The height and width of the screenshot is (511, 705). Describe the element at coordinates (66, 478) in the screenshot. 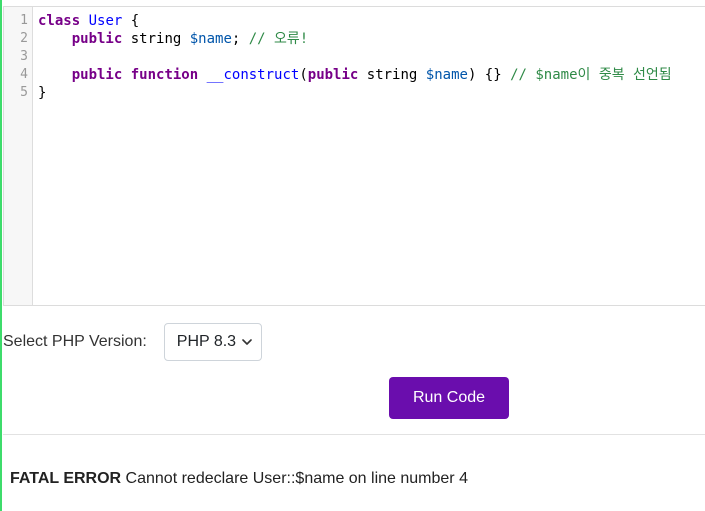

I see `fatal-error-label: FATAL ERROR` at that location.